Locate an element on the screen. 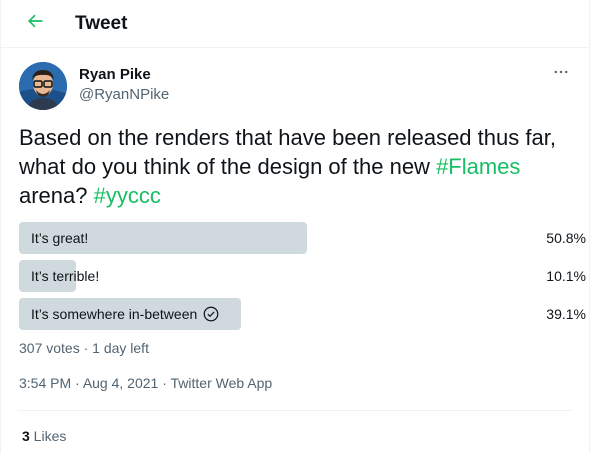  poll-option-label: It’s somewhere in-between is located at coordinates (125, 314).